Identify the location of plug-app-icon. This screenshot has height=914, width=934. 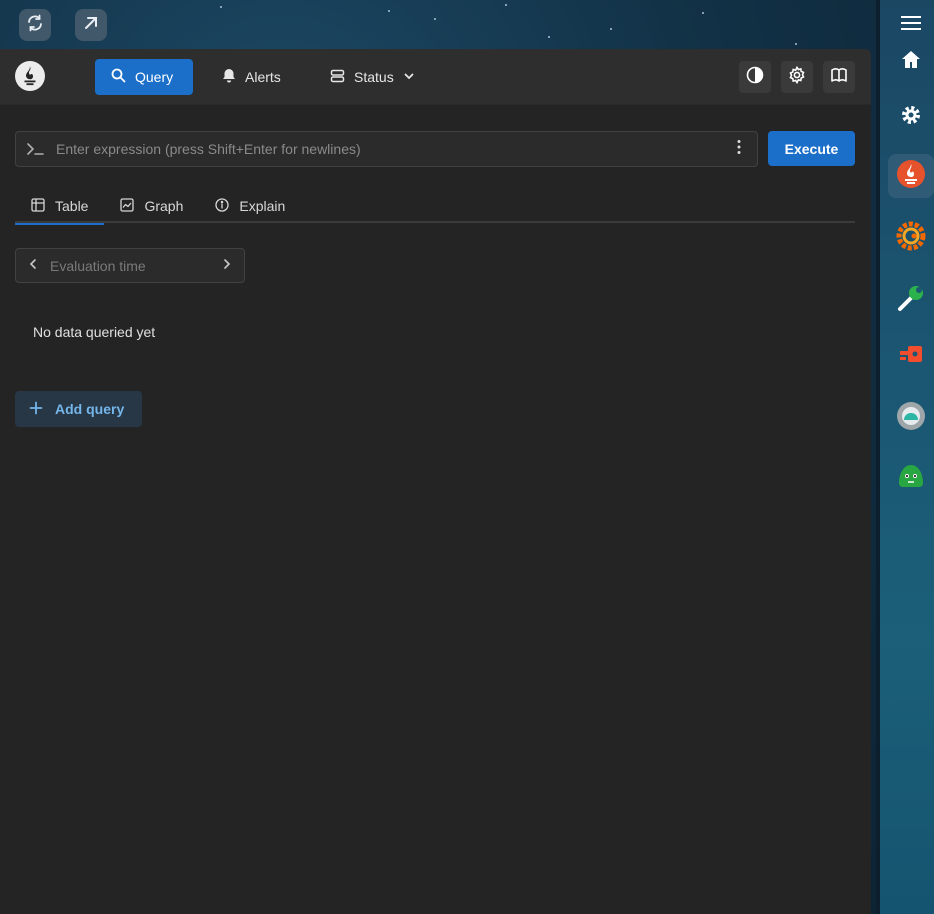
(911, 358).